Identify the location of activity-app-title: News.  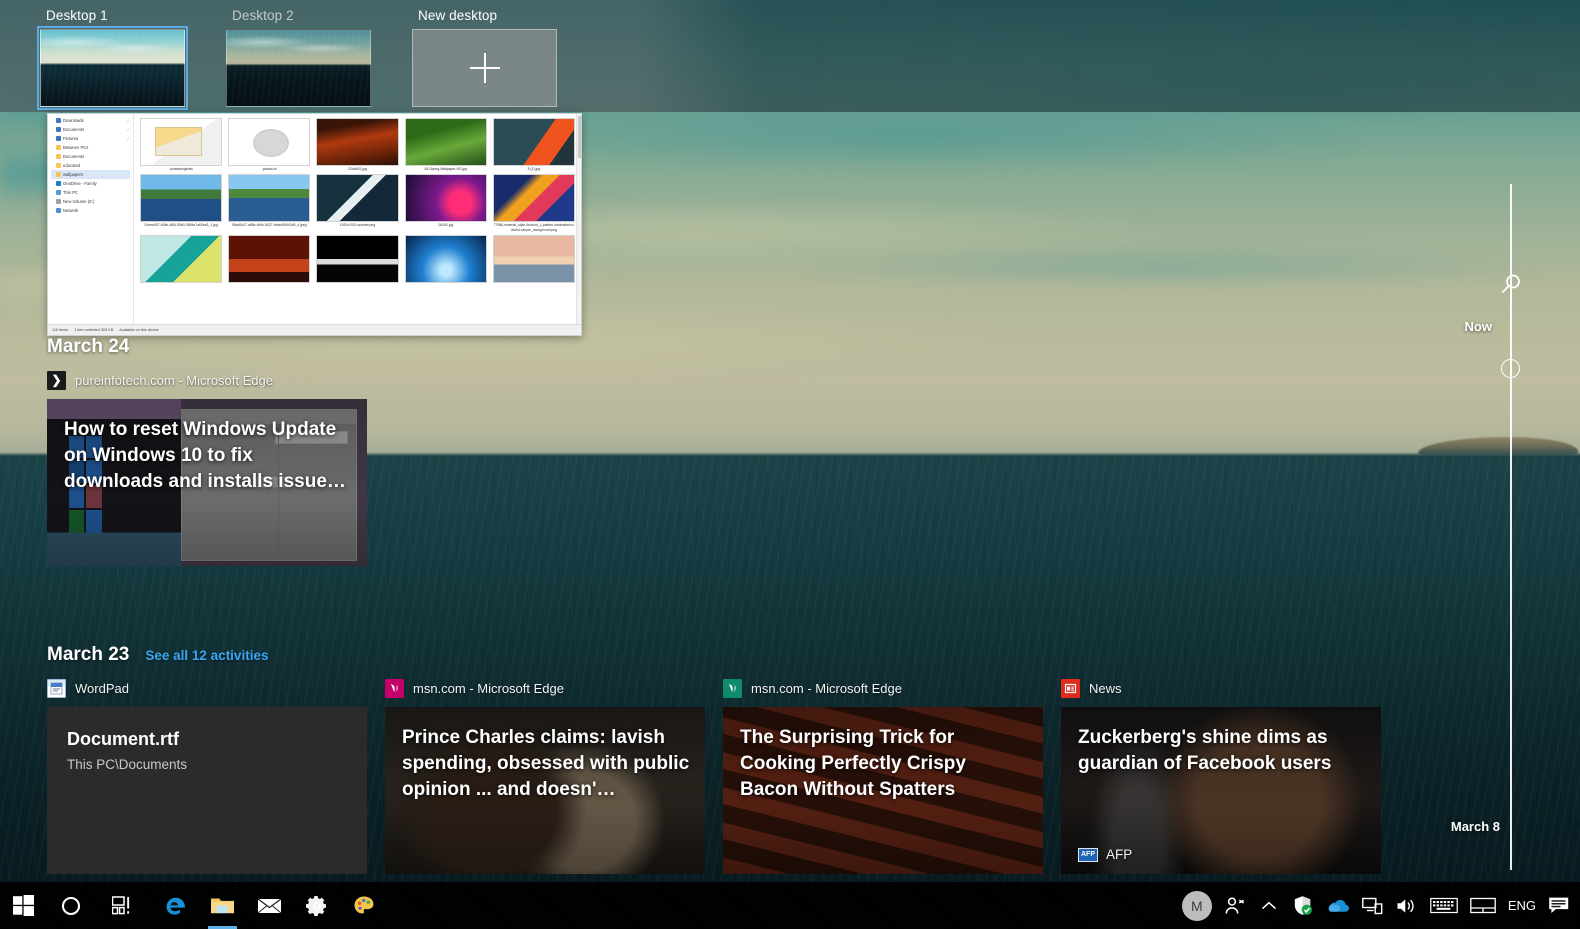
(1105, 688).